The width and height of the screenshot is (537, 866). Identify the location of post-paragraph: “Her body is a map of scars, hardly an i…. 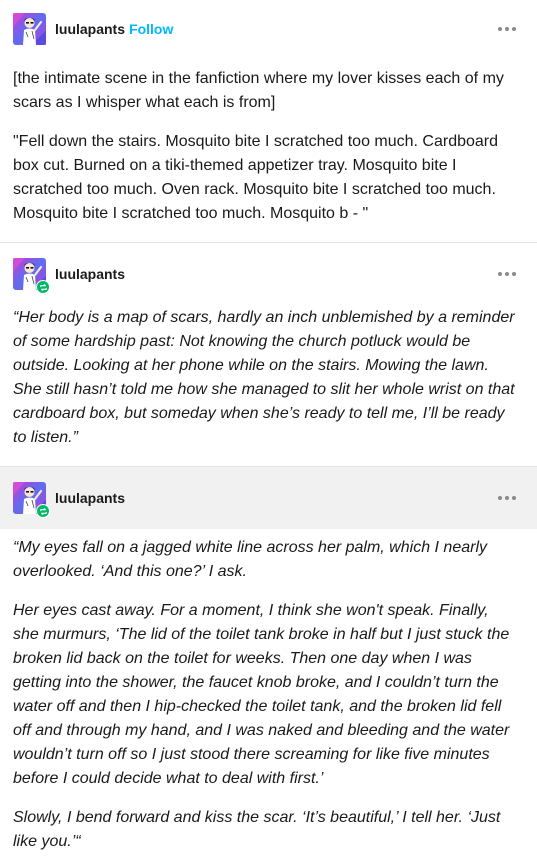
(264, 377).